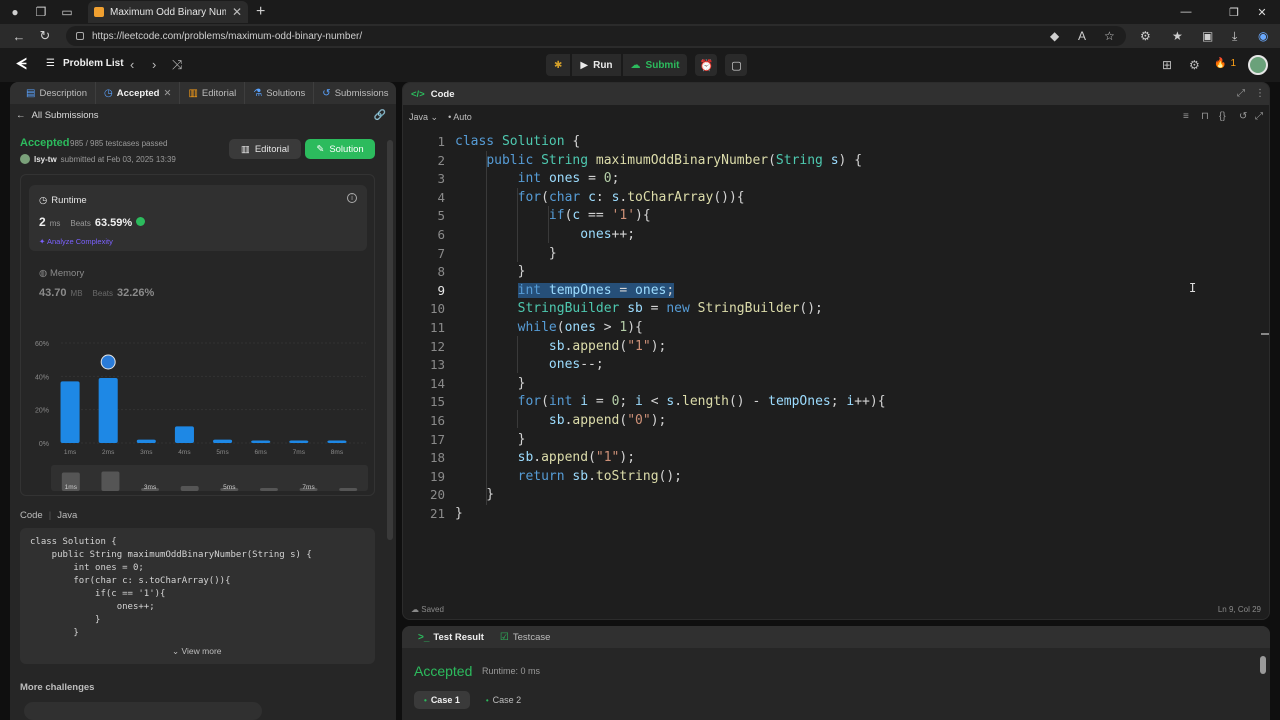  I want to click on leetcode-logo-icon: ᗕ, so click(24, 65).